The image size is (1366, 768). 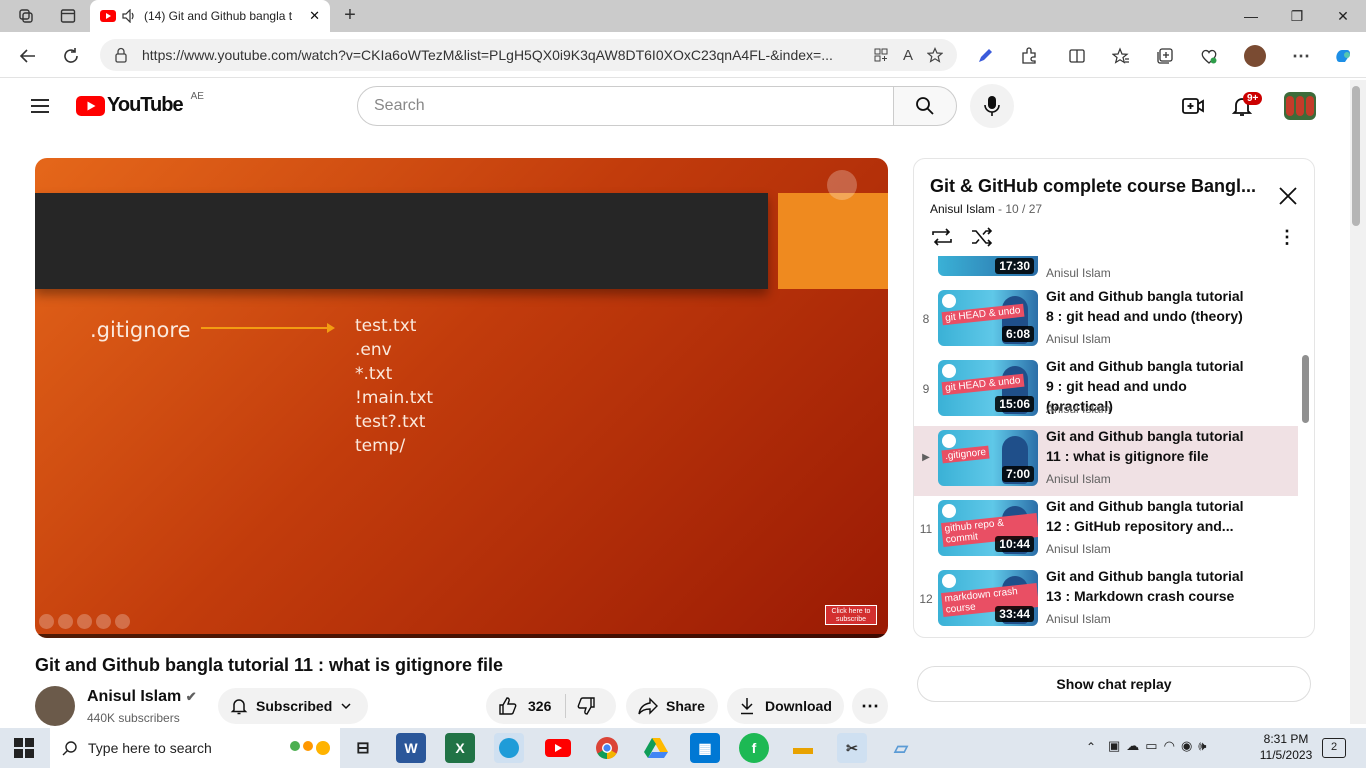 What do you see at coordinates (65, 621) in the screenshot?
I see `pen-tool-icon` at bounding box center [65, 621].